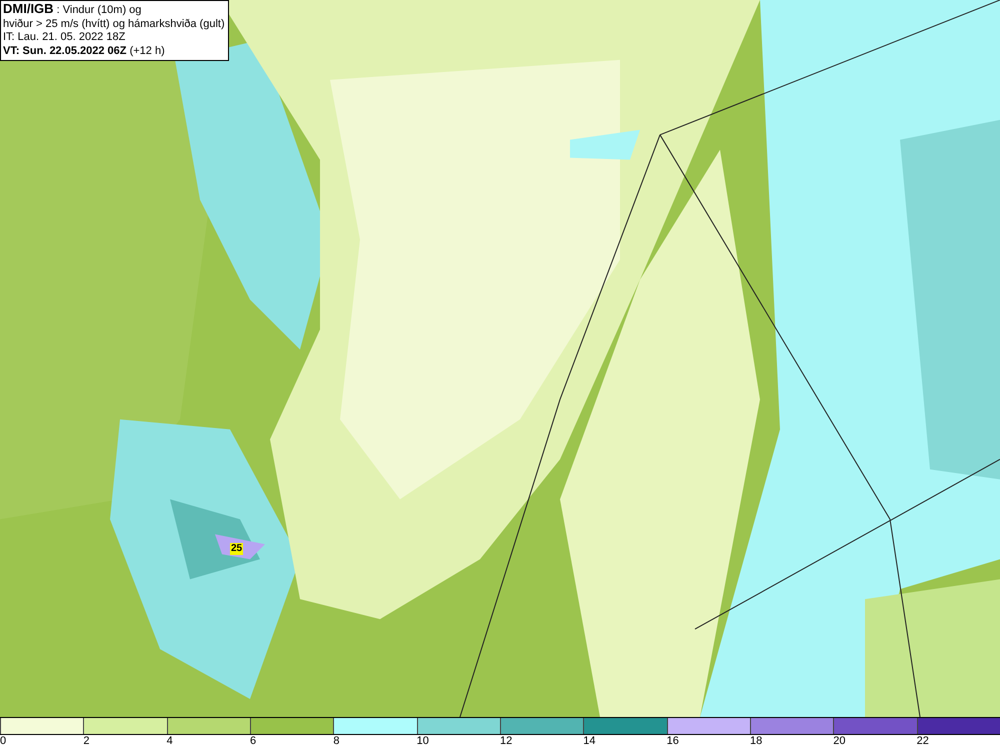 The width and height of the screenshot is (1000, 747). Describe the element at coordinates (169, 741) in the screenshot. I see `legend-label: 4` at that location.